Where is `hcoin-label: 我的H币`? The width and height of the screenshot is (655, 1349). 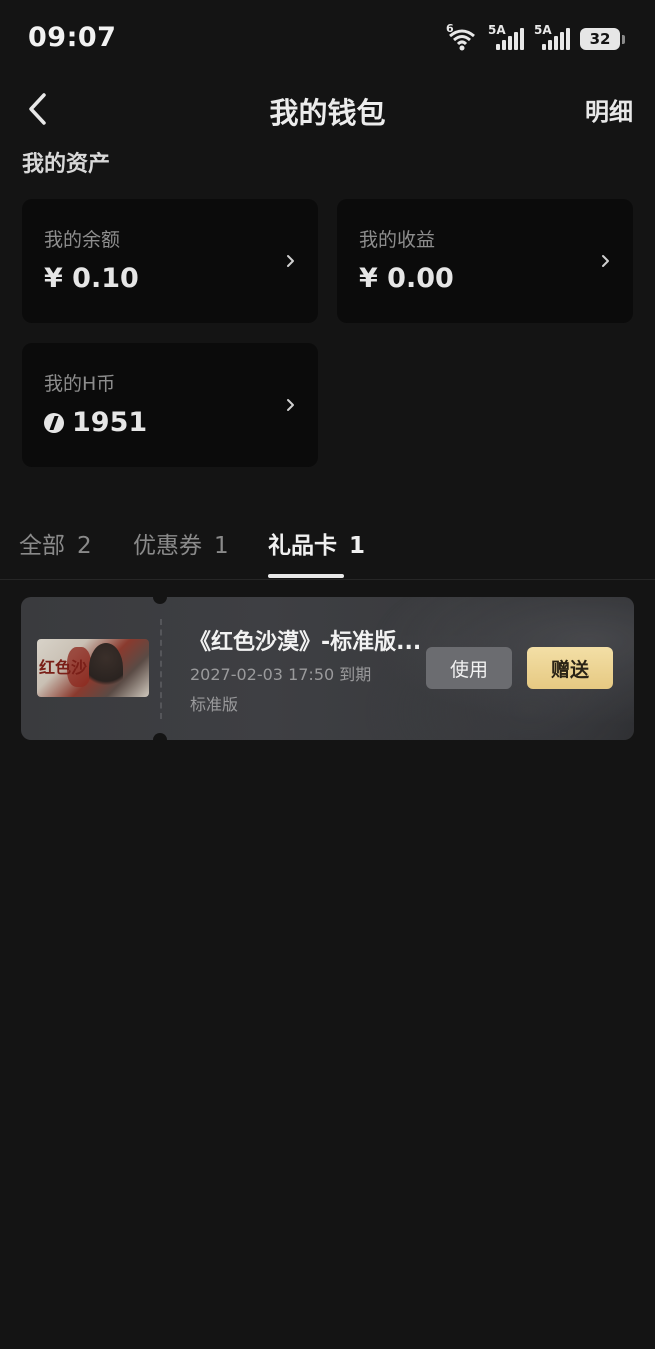 hcoin-label: 我的H币 is located at coordinates (80, 384).